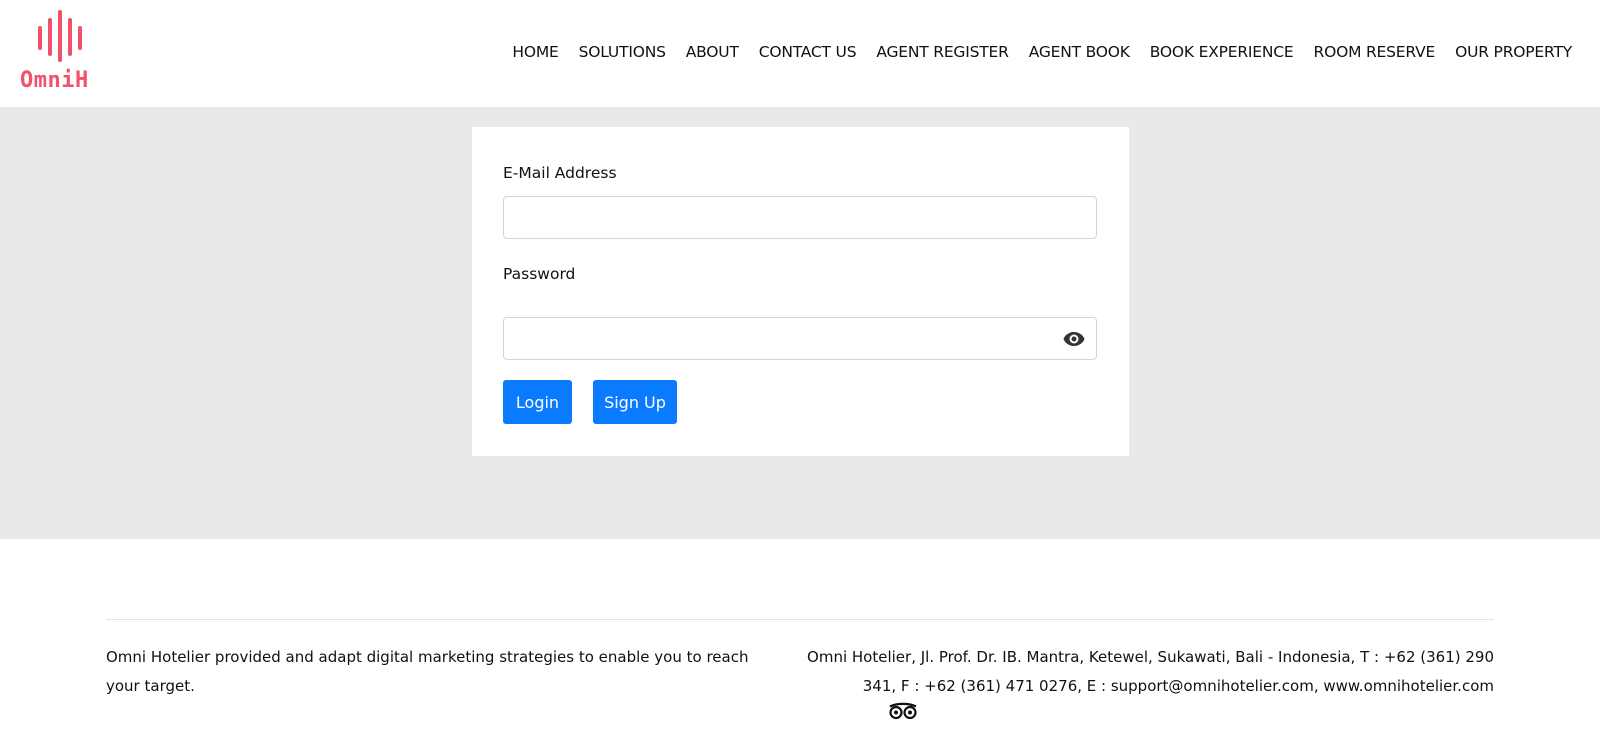 The width and height of the screenshot is (1600, 733). What do you see at coordinates (54, 80) in the screenshot?
I see `logo-text: OmniH` at bounding box center [54, 80].